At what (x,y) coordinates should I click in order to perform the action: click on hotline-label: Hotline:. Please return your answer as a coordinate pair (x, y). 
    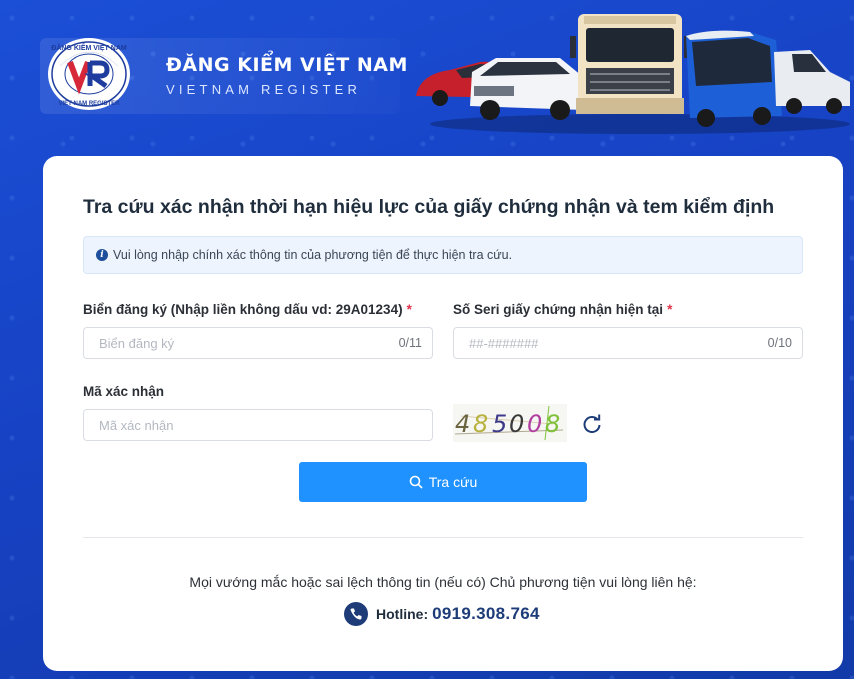
    Looking at the image, I should click on (402, 614).